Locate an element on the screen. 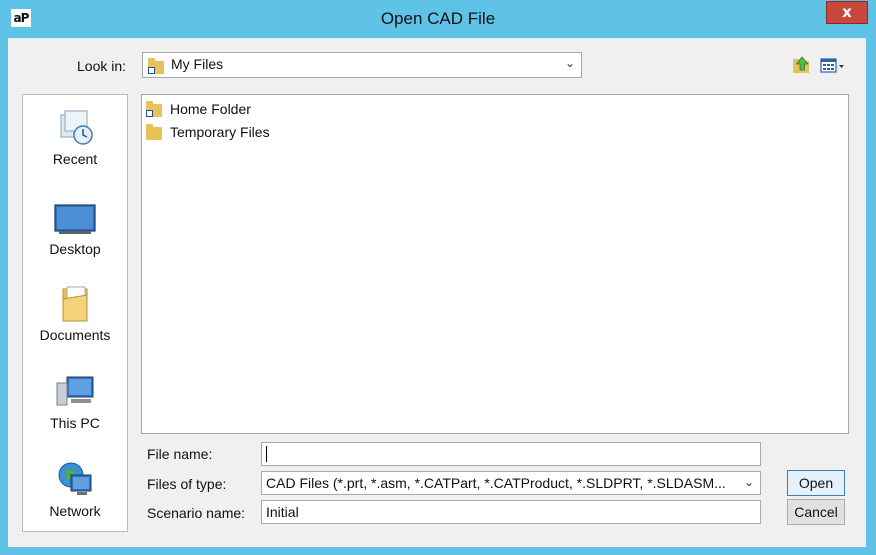  place-label: This PC is located at coordinates (75, 423).